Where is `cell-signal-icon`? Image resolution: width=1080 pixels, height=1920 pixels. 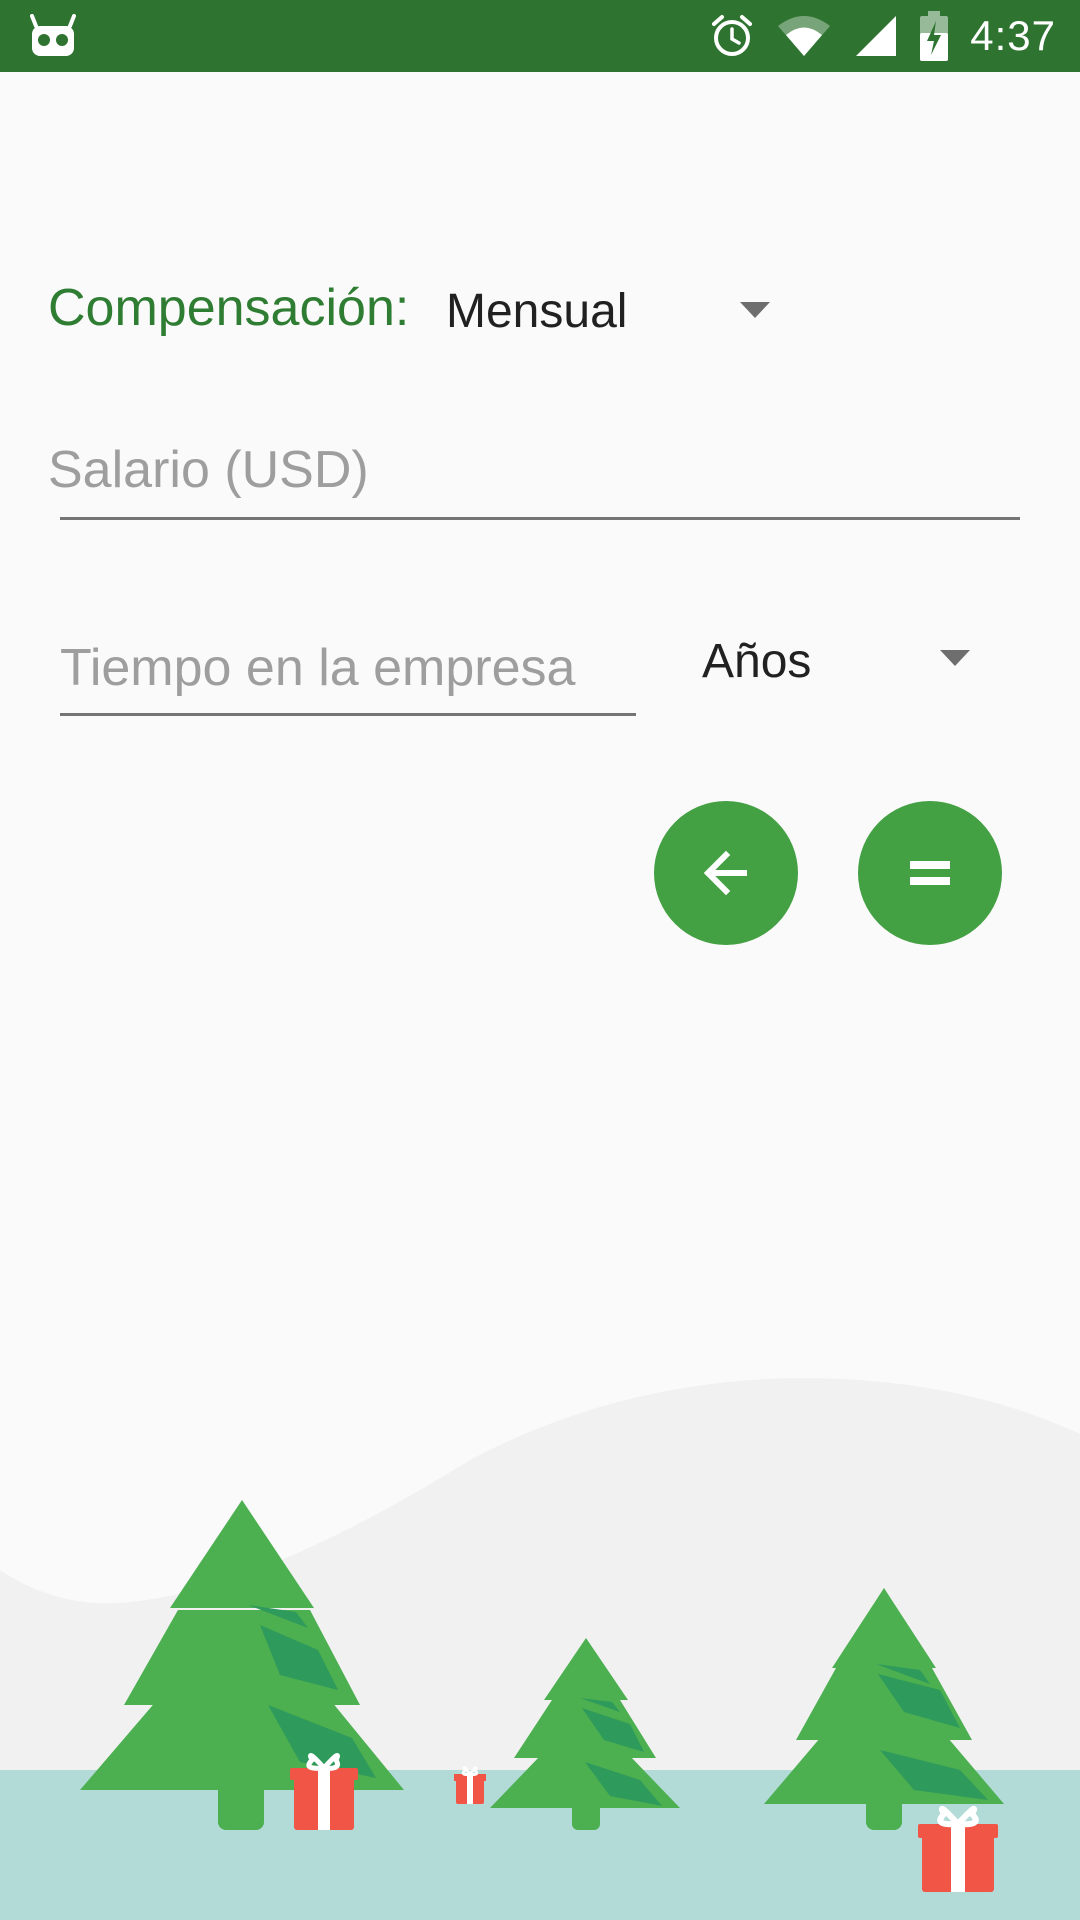 cell-signal-icon is located at coordinates (876, 36).